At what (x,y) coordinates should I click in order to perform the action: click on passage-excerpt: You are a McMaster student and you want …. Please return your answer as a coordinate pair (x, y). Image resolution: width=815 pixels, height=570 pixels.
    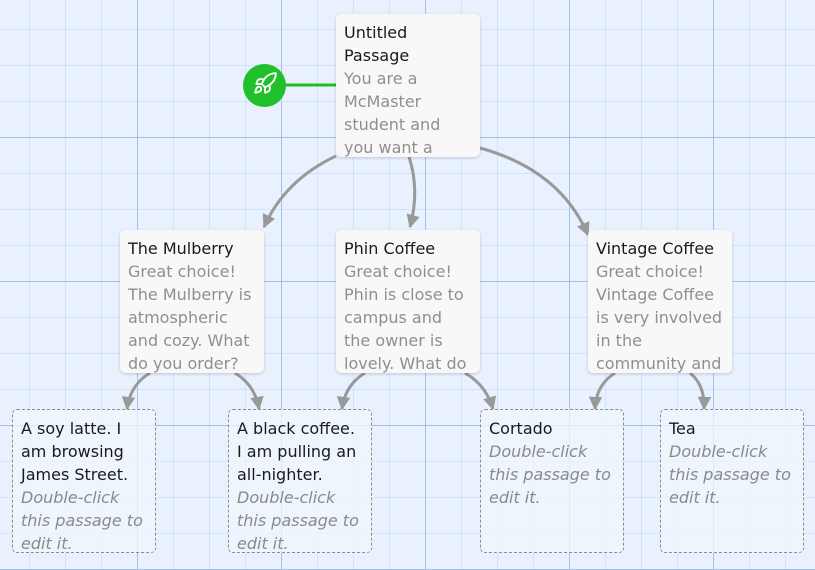
    Looking at the image, I should click on (392, 113).